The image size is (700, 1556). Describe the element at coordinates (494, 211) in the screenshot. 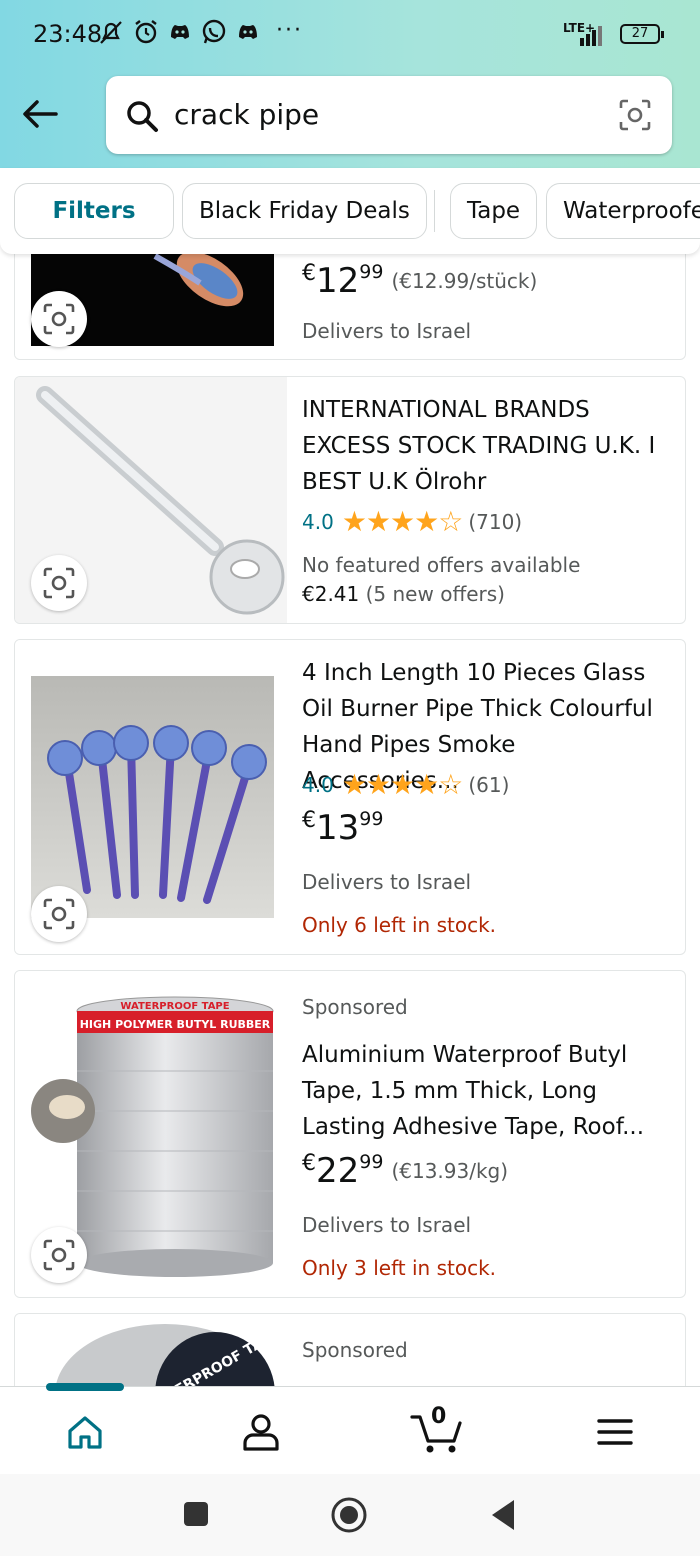

I see `tape-chip: Tape` at that location.